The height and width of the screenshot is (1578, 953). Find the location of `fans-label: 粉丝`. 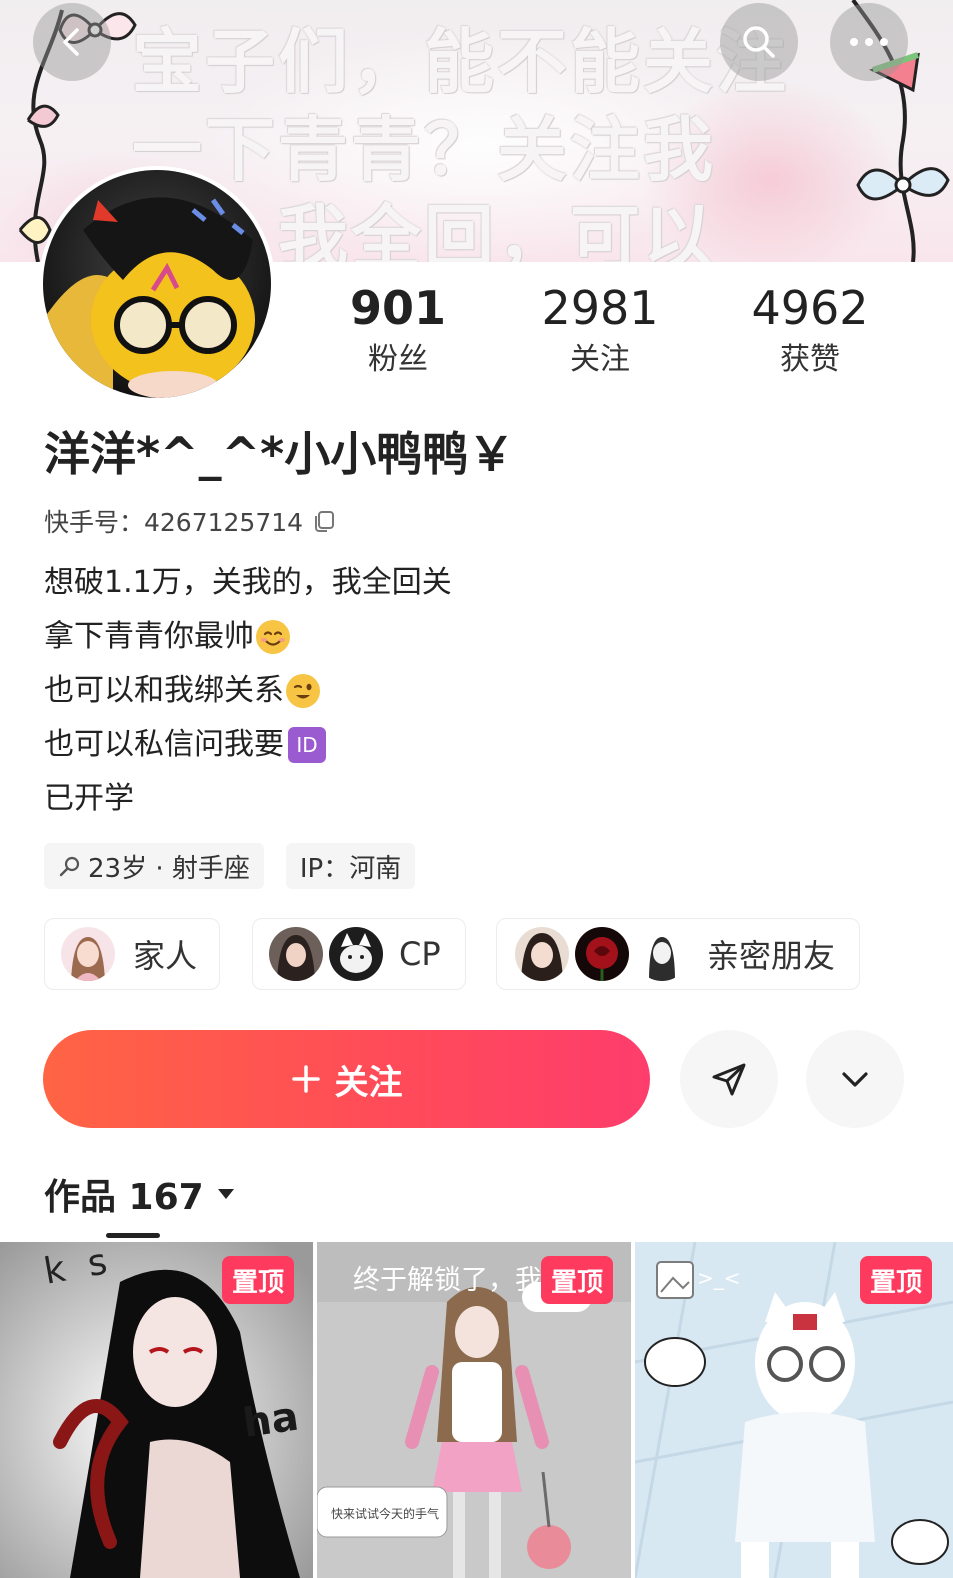

fans-label: 粉丝 is located at coordinates (398, 359).